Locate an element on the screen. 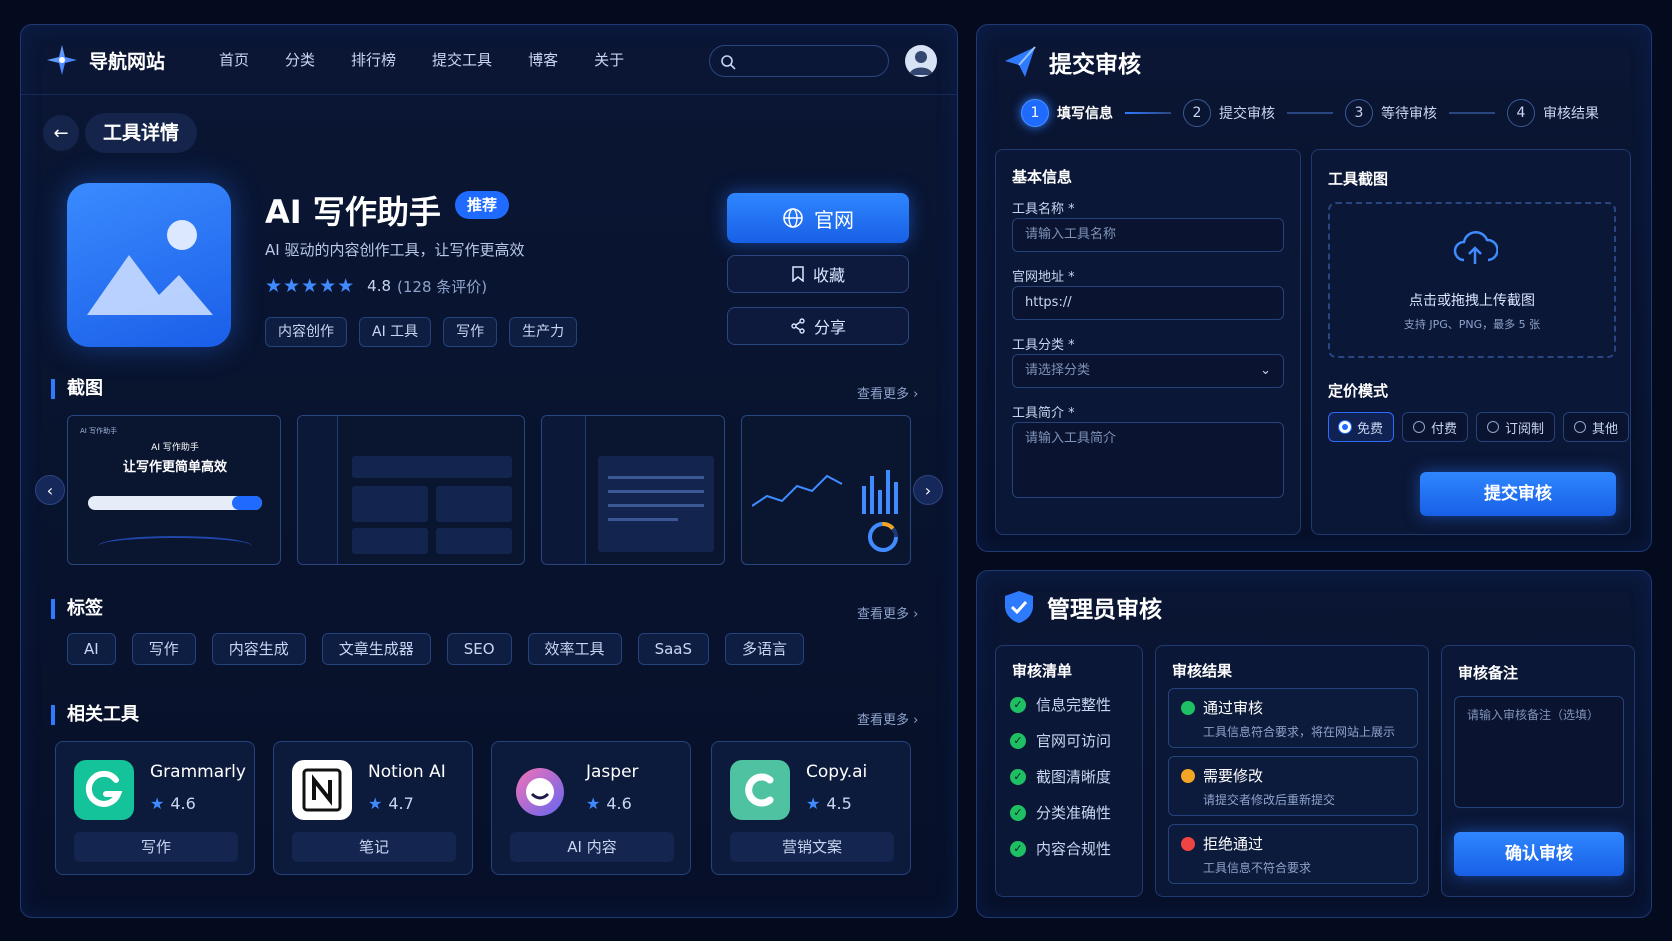 This screenshot has height=941, width=1672. checklist-item: ✓ 官网可访问 is located at coordinates (1060, 740).